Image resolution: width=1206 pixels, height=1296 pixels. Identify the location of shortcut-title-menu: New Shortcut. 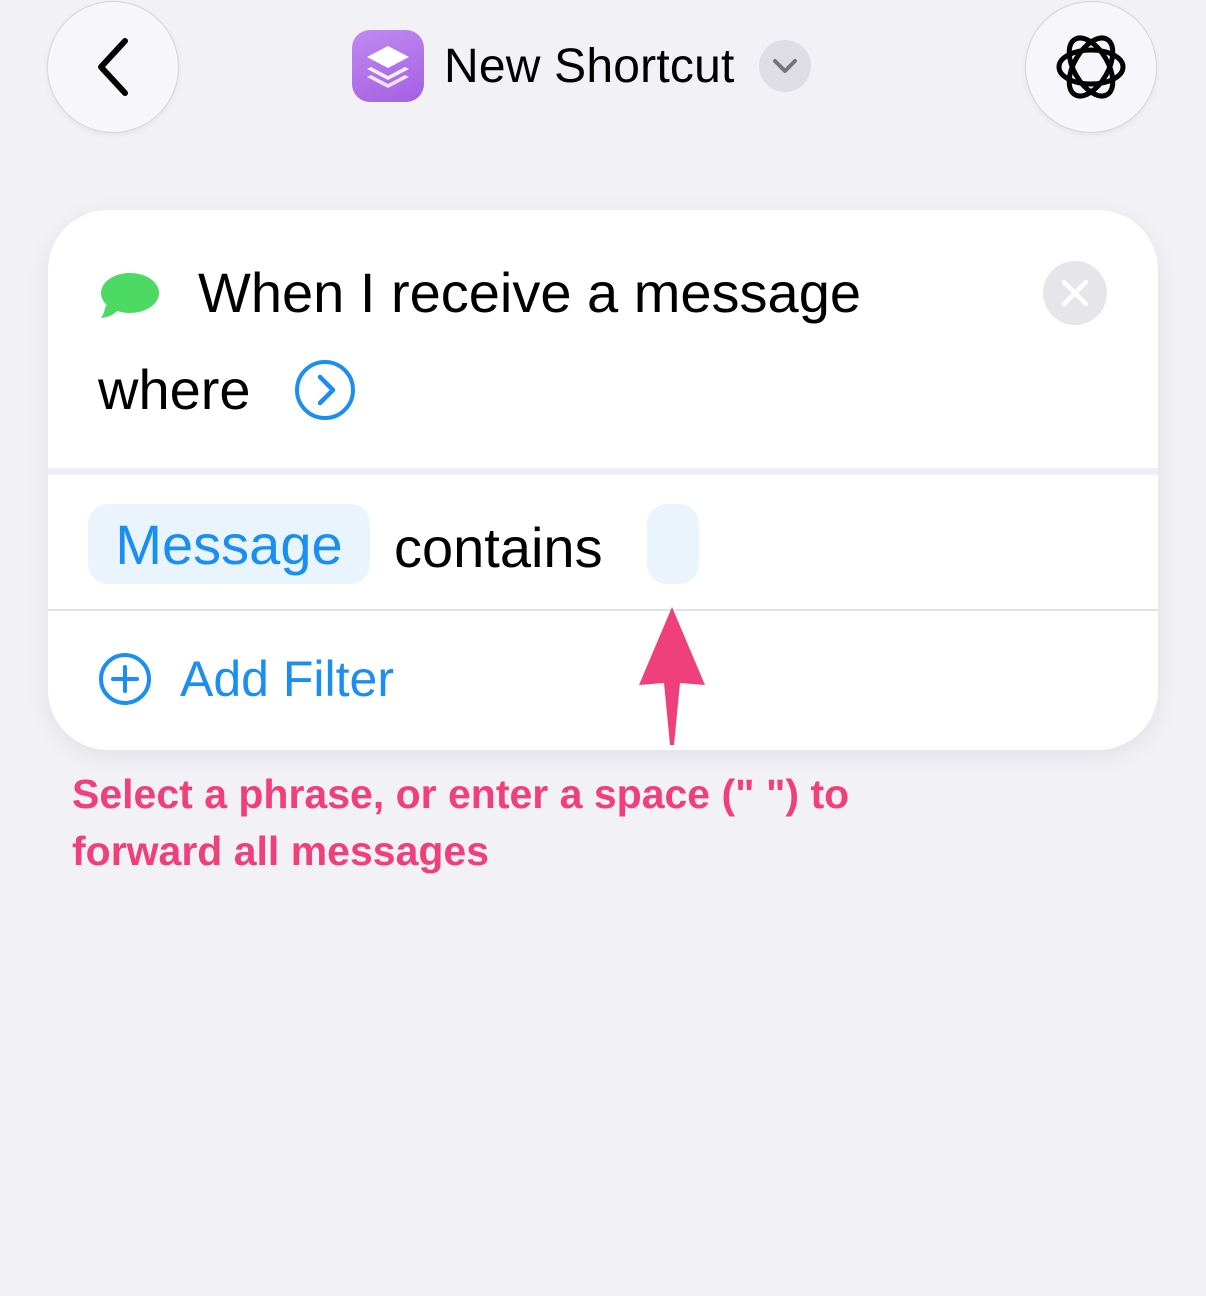
(581, 66).